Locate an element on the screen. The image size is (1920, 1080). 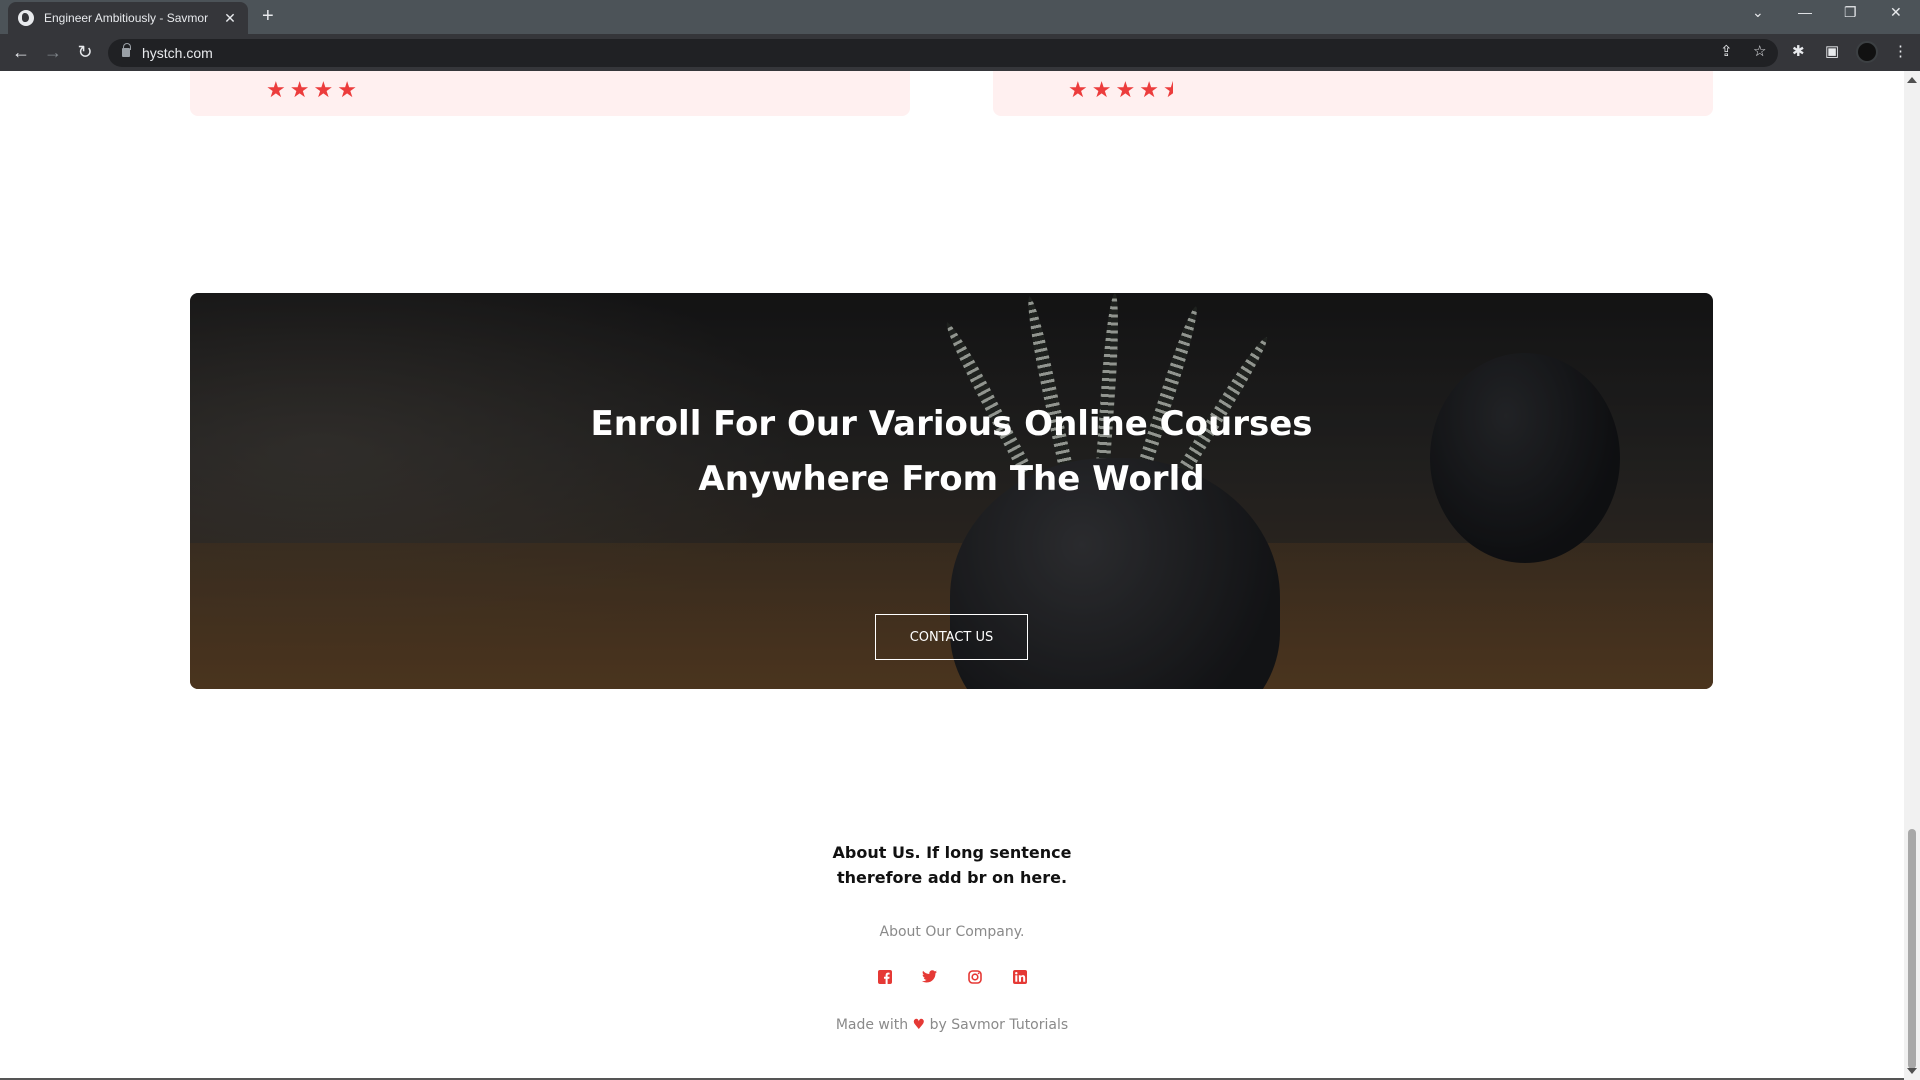
scroll-up-arrow-icon is located at coordinates (1912, 80).